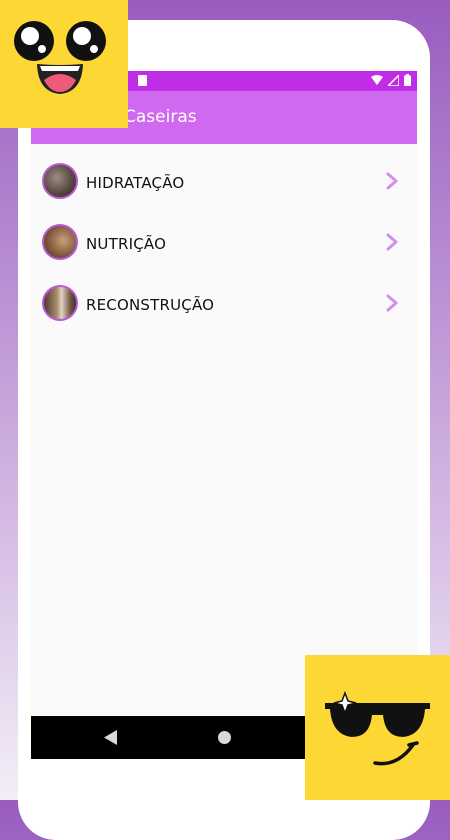  What do you see at coordinates (224, 737) in the screenshot?
I see `home-icon` at bounding box center [224, 737].